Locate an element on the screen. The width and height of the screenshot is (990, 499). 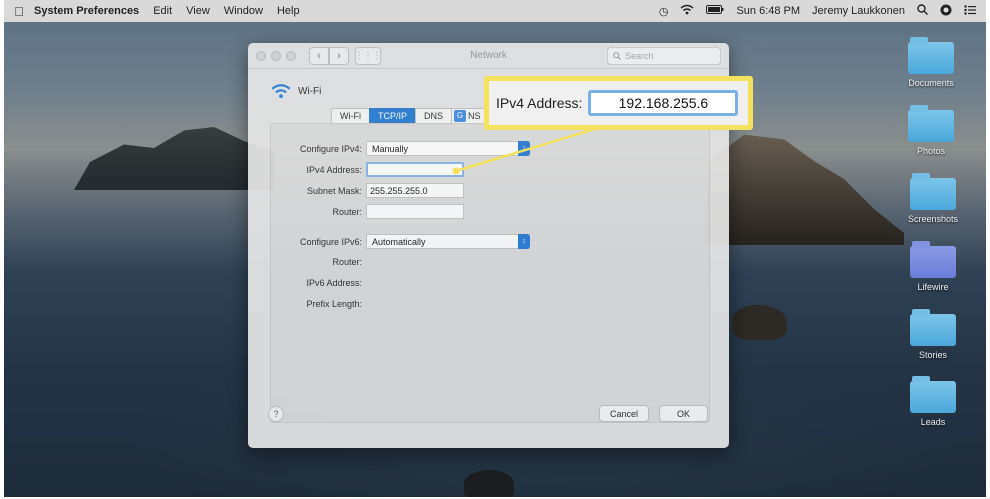
router-label: Router: is located at coordinates (347, 211).